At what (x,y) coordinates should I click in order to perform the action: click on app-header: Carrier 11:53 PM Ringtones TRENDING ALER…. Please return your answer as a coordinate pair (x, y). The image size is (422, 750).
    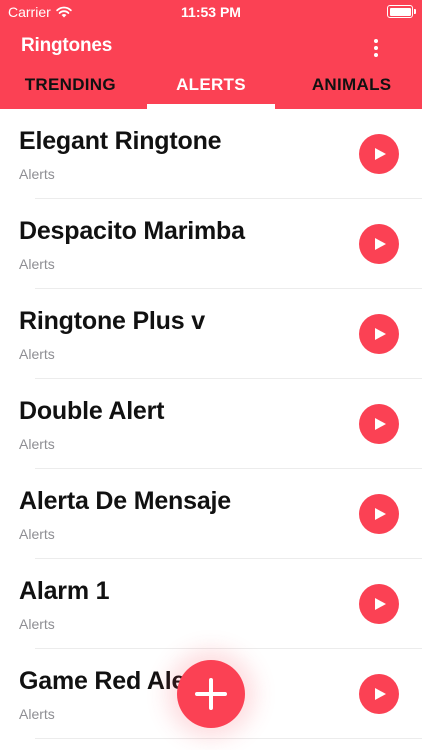
    Looking at the image, I should click on (211, 54).